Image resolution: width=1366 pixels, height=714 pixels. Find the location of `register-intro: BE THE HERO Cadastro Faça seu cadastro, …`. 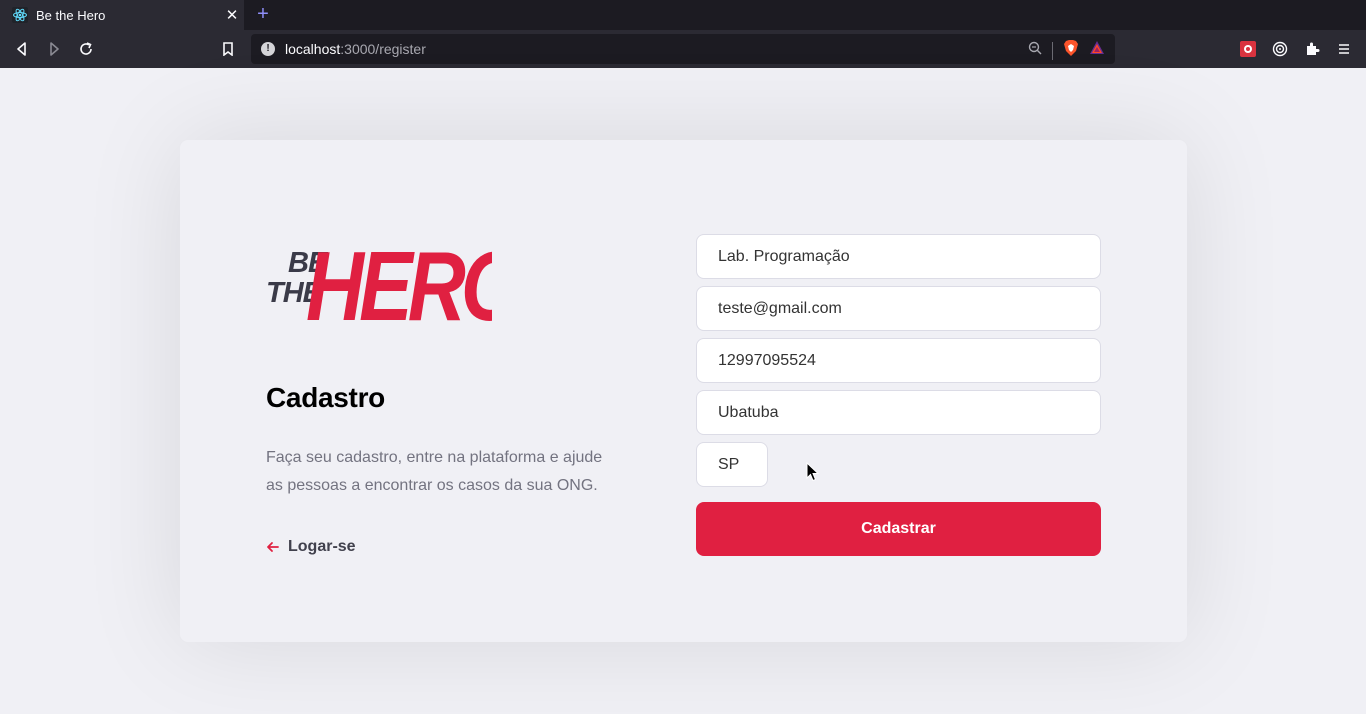

register-intro: BE THE HERO Cadastro Faça seu cadastro, … is located at coordinates (441, 391).